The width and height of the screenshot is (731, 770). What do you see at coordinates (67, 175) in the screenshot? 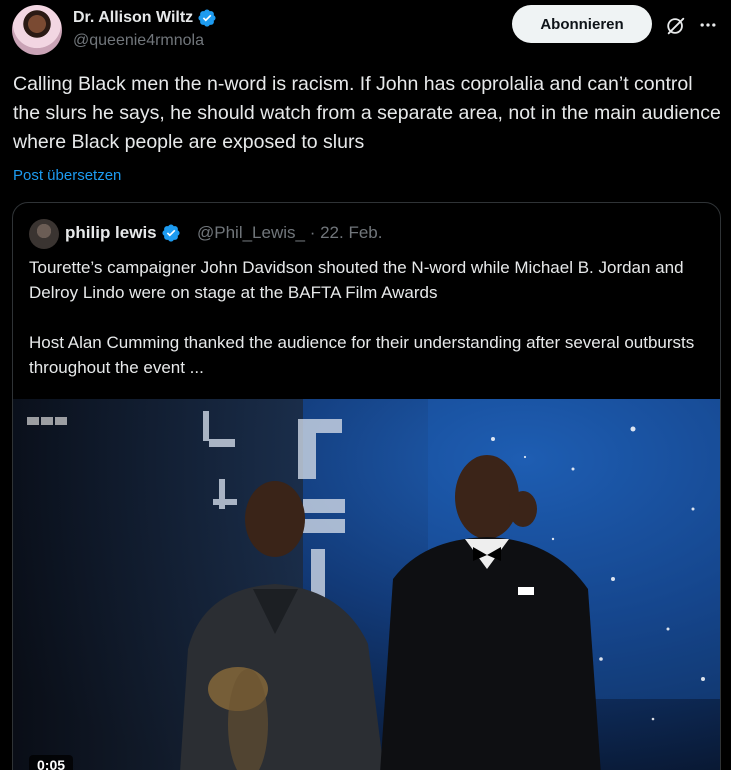
I see `translate-post-link: Post übersetzen` at bounding box center [67, 175].